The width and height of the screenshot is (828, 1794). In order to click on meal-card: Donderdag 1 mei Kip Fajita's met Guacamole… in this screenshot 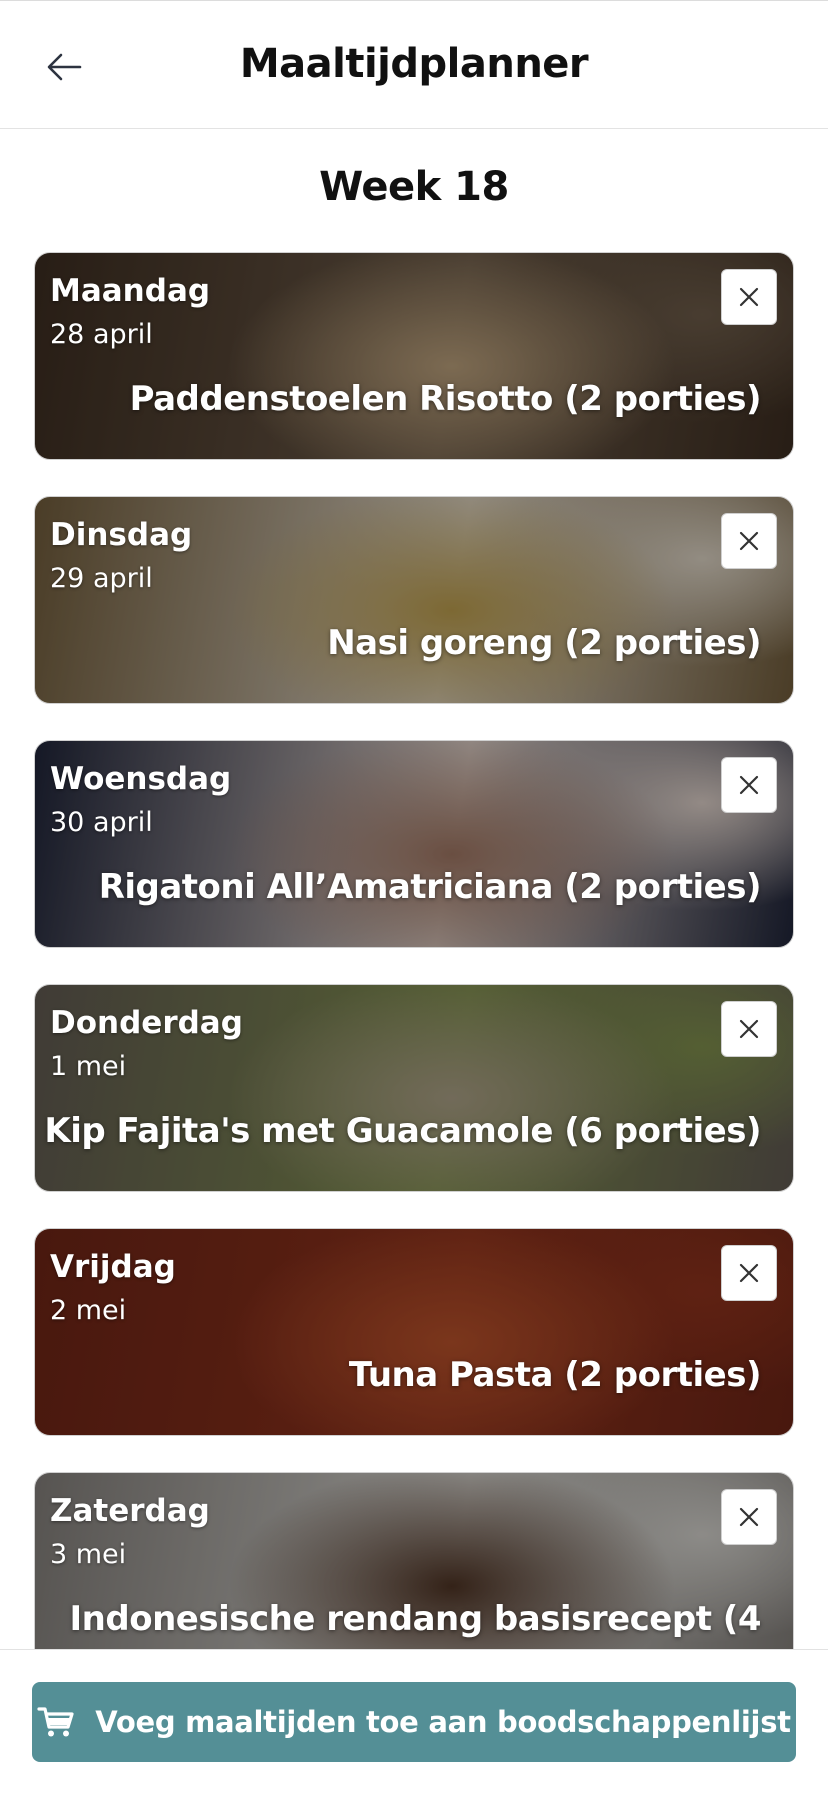, I will do `click(414, 1088)`.